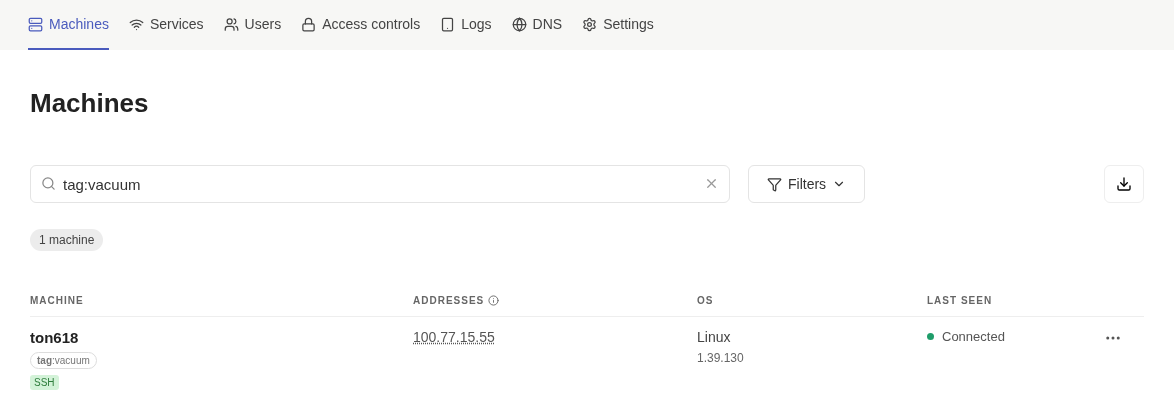  Describe the element at coordinates (309, 24) in the screenshot. I see `lock-icon` at that location.